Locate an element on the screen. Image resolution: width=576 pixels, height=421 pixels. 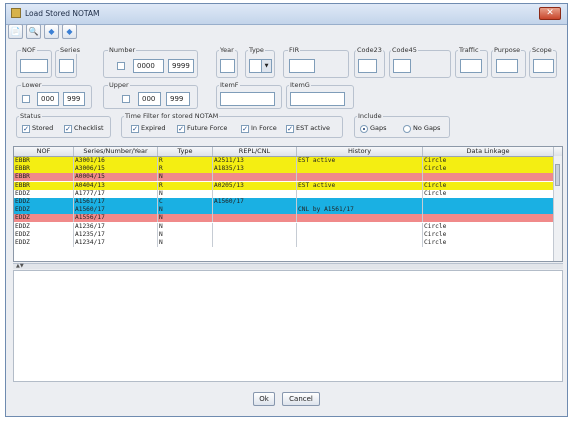
traffic-input is located at coordinates (471, 66).